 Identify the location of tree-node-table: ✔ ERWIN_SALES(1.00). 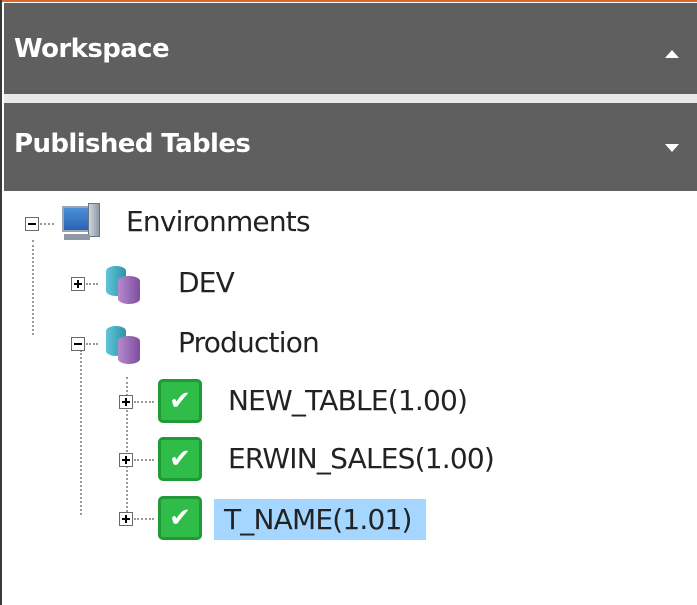
(262, 462).